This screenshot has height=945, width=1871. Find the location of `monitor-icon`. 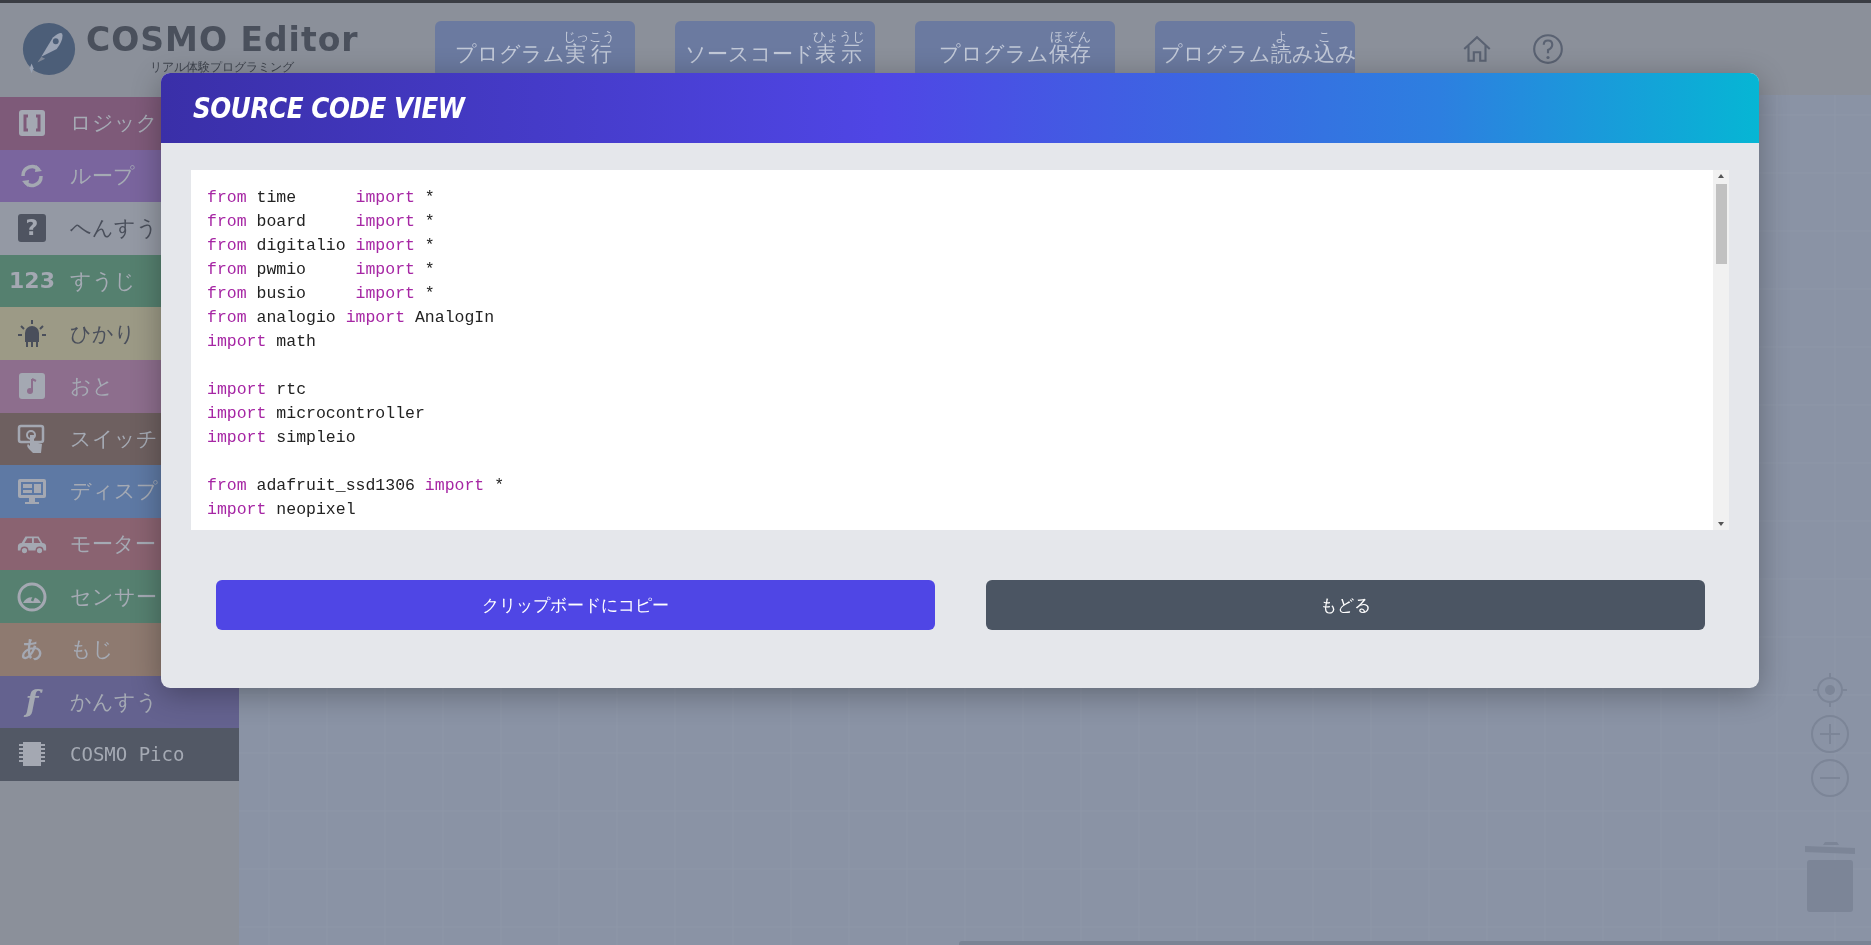

monitor-icon is located at coordinates (32, 491).